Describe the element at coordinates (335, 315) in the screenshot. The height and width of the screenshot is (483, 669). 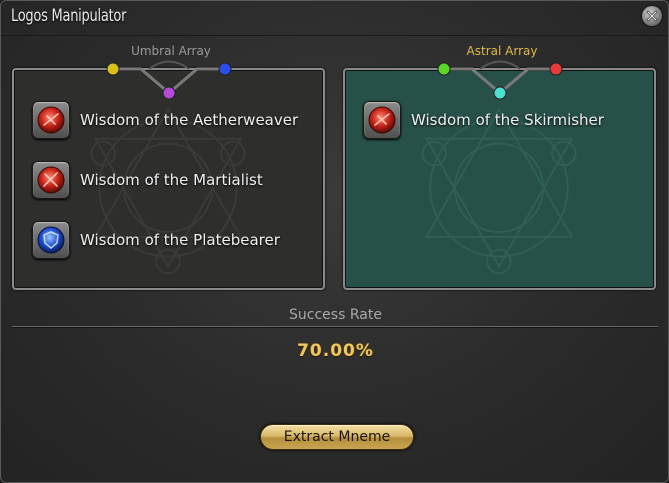
I see `success-rate-label: Success Rate` at that location.